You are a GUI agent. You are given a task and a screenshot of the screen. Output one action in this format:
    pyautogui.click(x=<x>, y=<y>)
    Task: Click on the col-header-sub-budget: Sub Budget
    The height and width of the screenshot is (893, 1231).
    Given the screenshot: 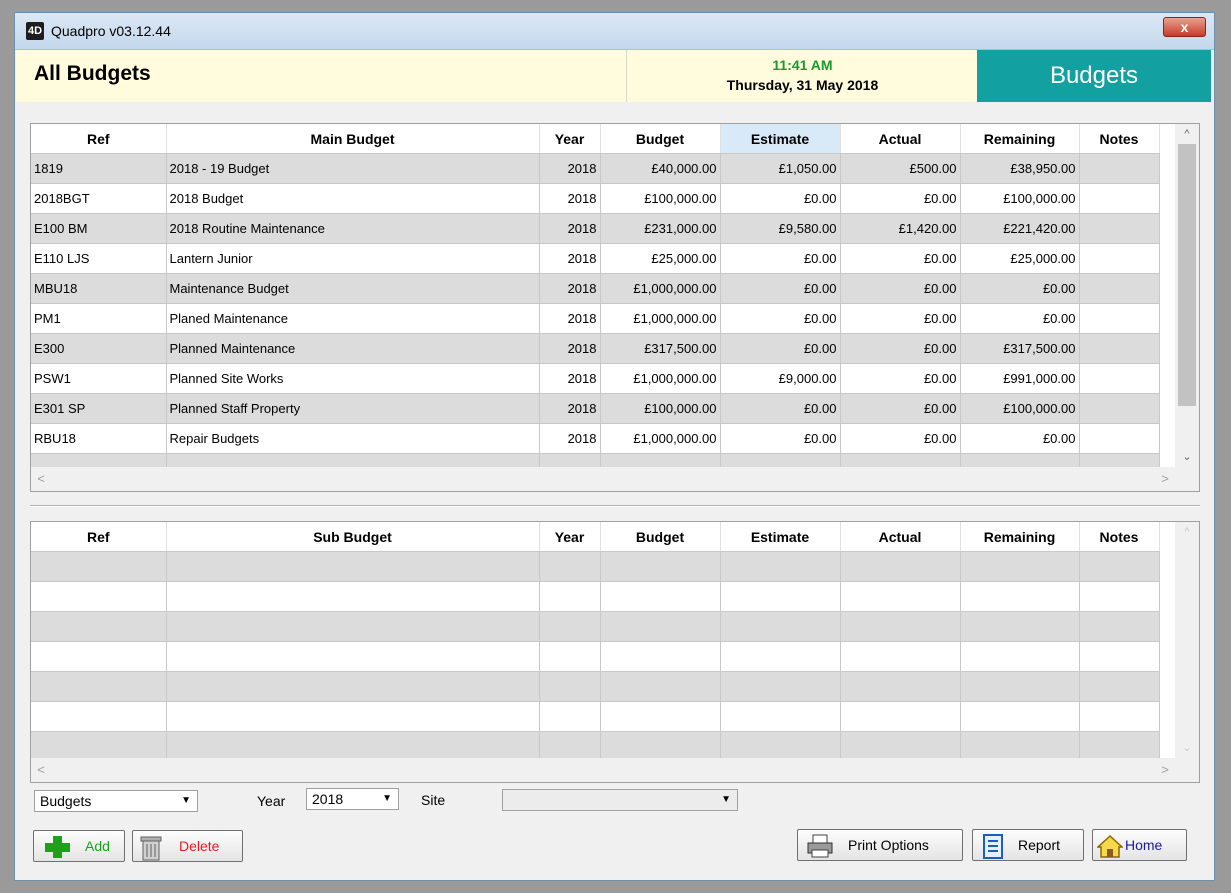 What is the action you would take?
    pyautogui.click(x=353, y=537)
    